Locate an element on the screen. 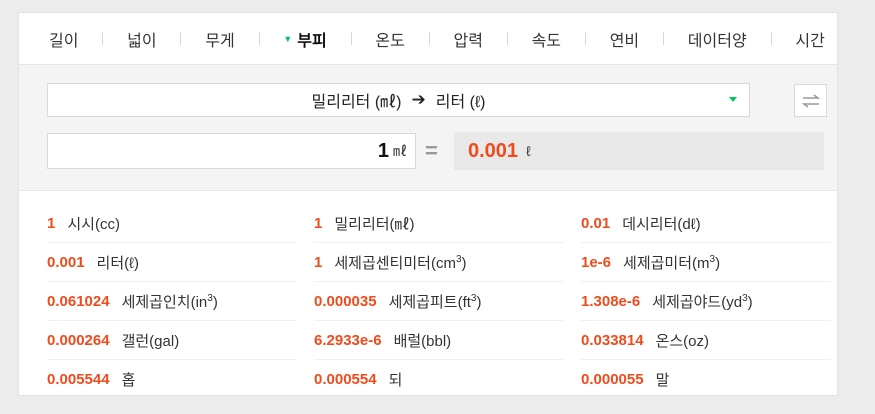 The width and height of the screenshot is (875, 414). result-item-value: 0.061024 is located at coordinates (78, 301).